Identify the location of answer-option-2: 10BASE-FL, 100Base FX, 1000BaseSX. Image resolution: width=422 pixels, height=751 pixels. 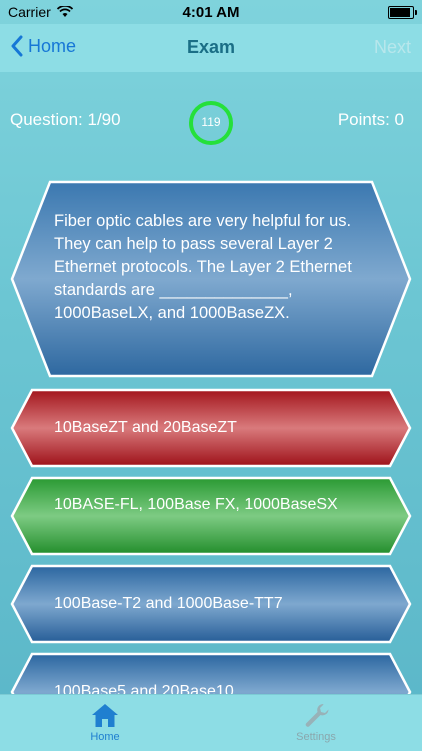
(211, 516).